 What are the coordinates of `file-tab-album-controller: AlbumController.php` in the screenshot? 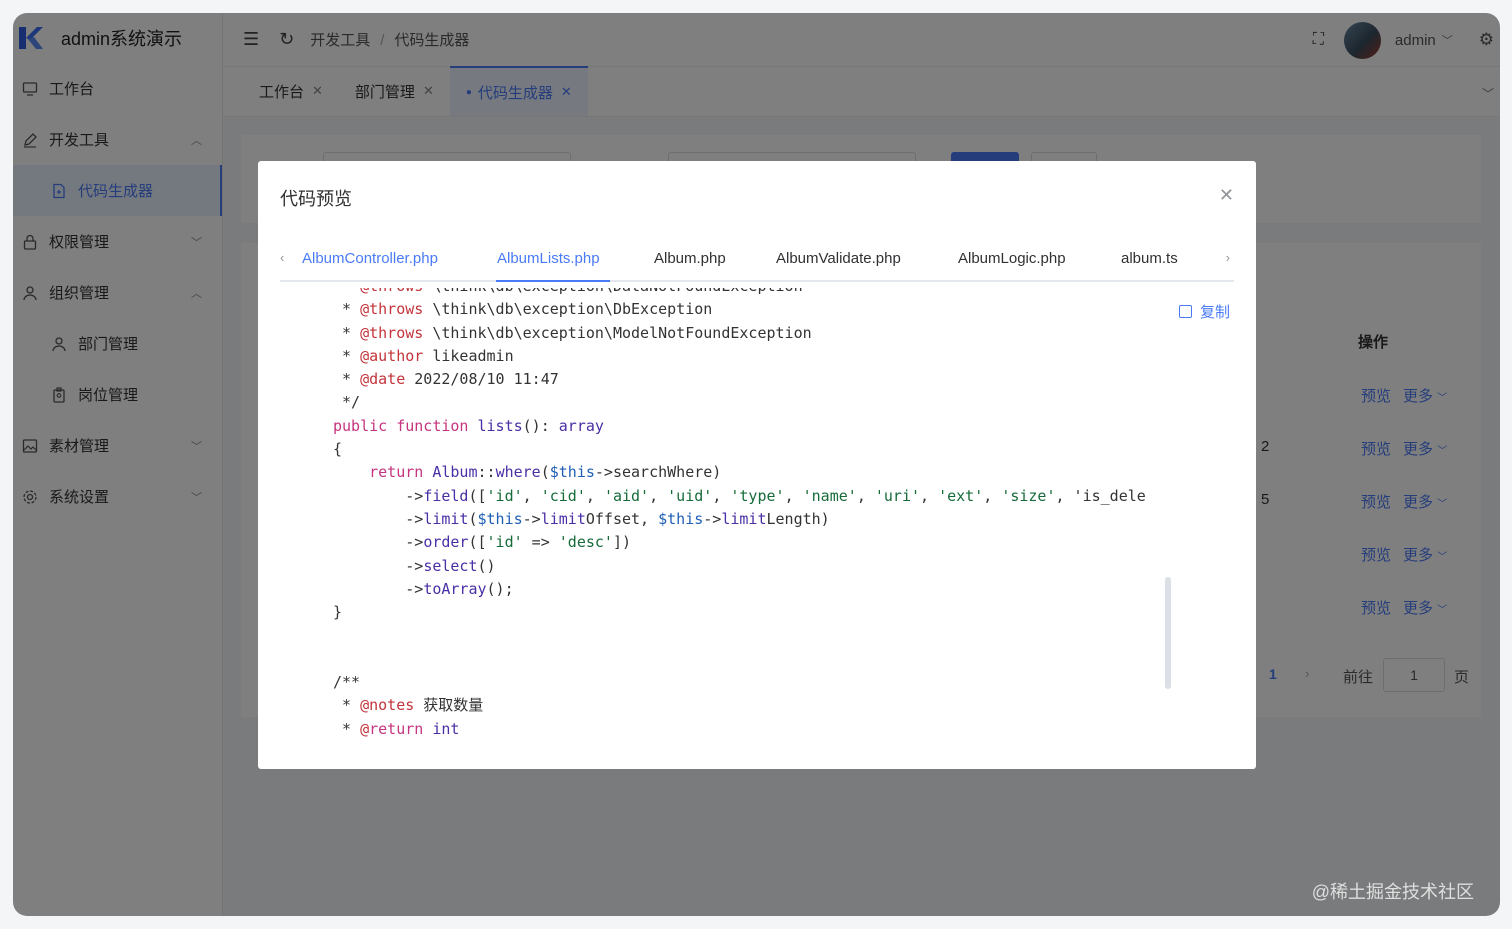 It's located at (370, 258).